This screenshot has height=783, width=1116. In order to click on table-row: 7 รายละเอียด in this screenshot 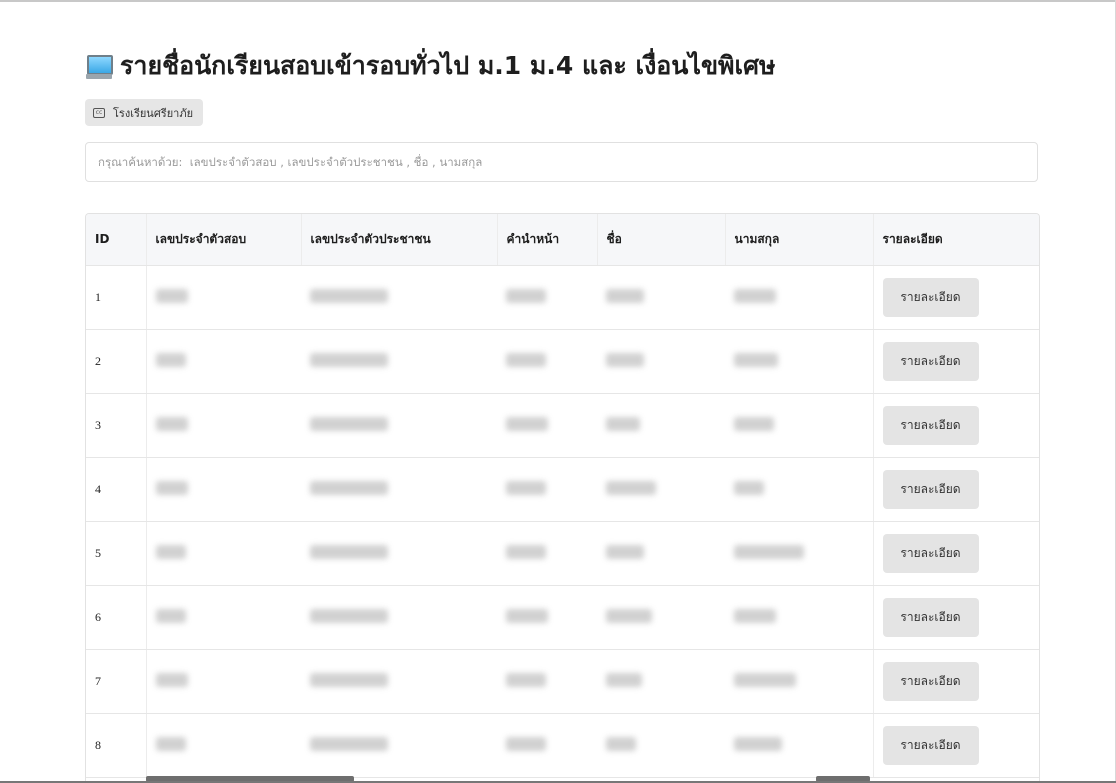, I will do `click(562, 681)`.